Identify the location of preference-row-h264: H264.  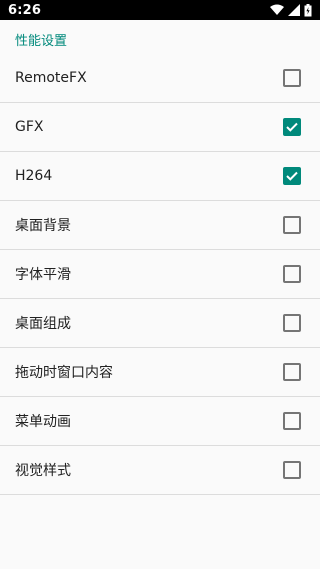
(160, 176).